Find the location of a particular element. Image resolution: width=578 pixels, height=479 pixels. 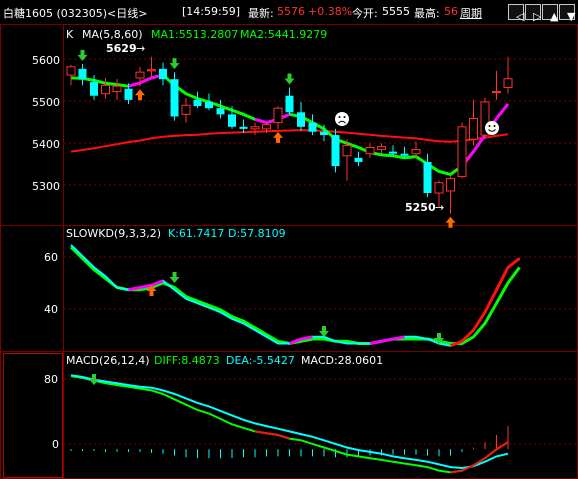

macd-y-ticks: 80 0 is located at coordinates (51, 412).